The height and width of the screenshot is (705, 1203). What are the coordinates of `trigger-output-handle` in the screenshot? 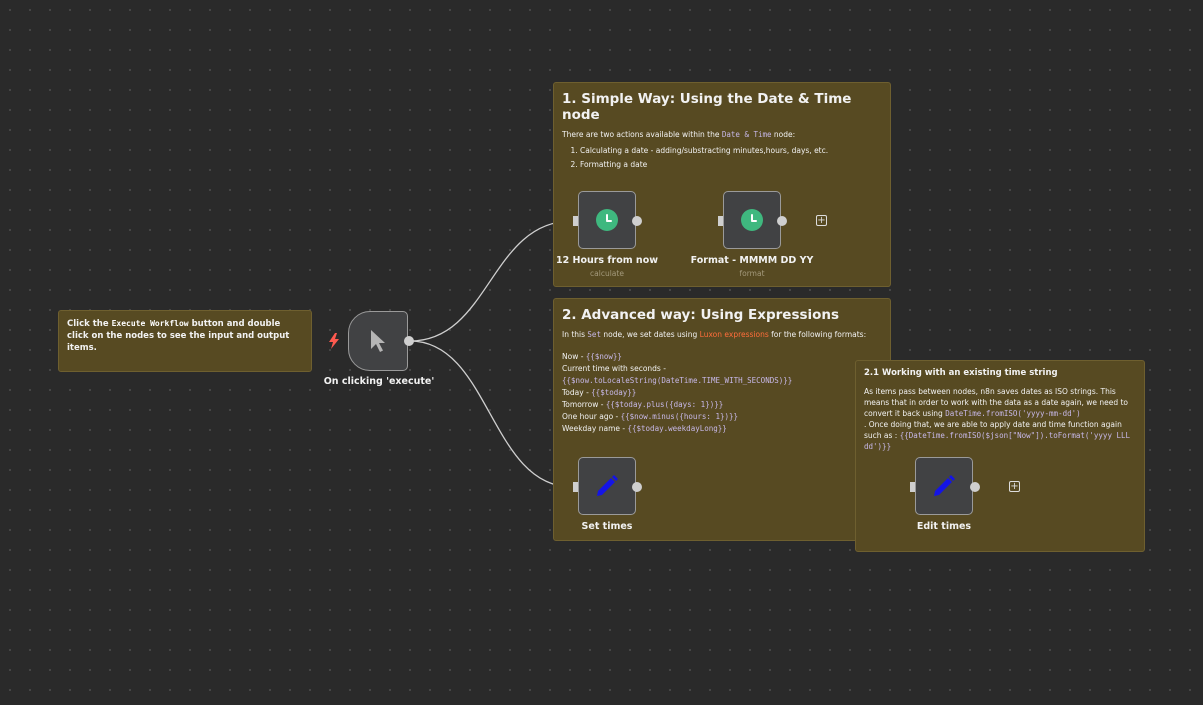 It's located at (409, 341).